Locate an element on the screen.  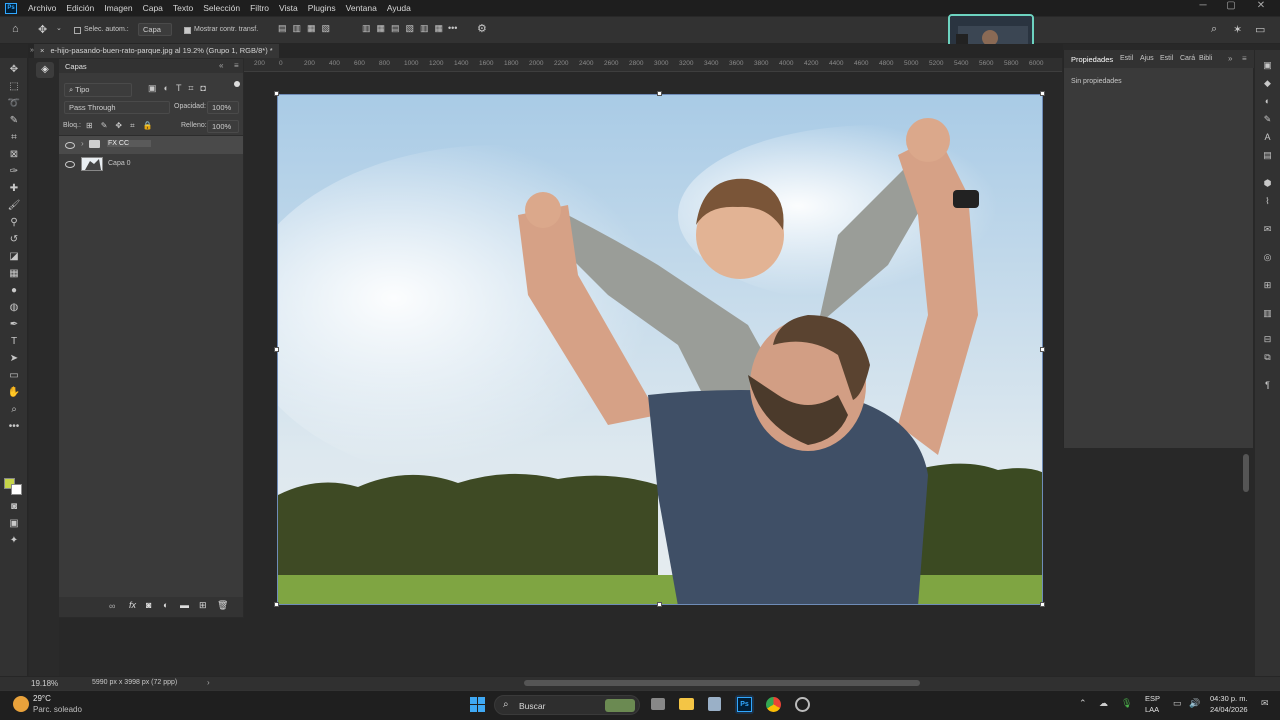
brush-tool-icon: 🖌 is located at coordinates (14, 206).